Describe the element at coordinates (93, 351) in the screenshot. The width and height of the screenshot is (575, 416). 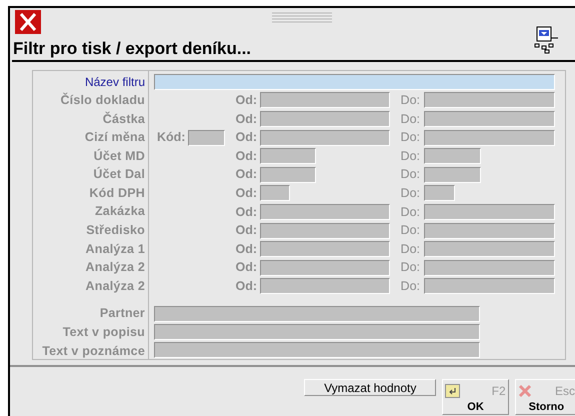
I see `field-label: Text v poznámce` at that location.